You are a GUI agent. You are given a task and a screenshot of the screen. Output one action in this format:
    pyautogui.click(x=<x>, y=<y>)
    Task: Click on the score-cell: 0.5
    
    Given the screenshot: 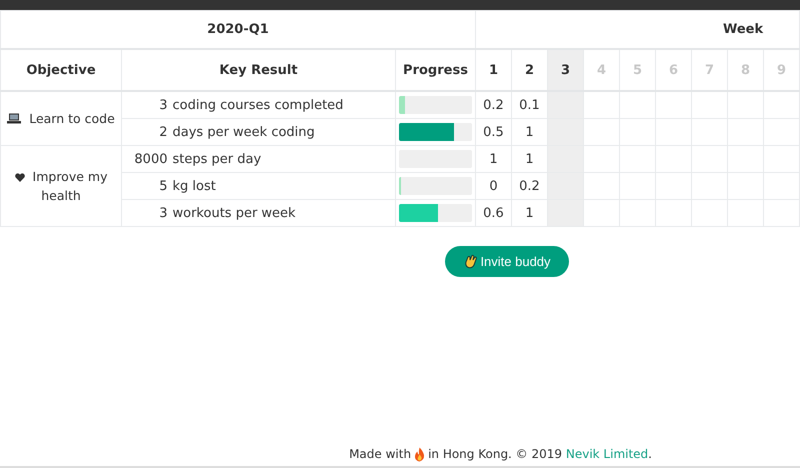 What is the action you would take?
    pyautogui.click(x=494, y=132)
    